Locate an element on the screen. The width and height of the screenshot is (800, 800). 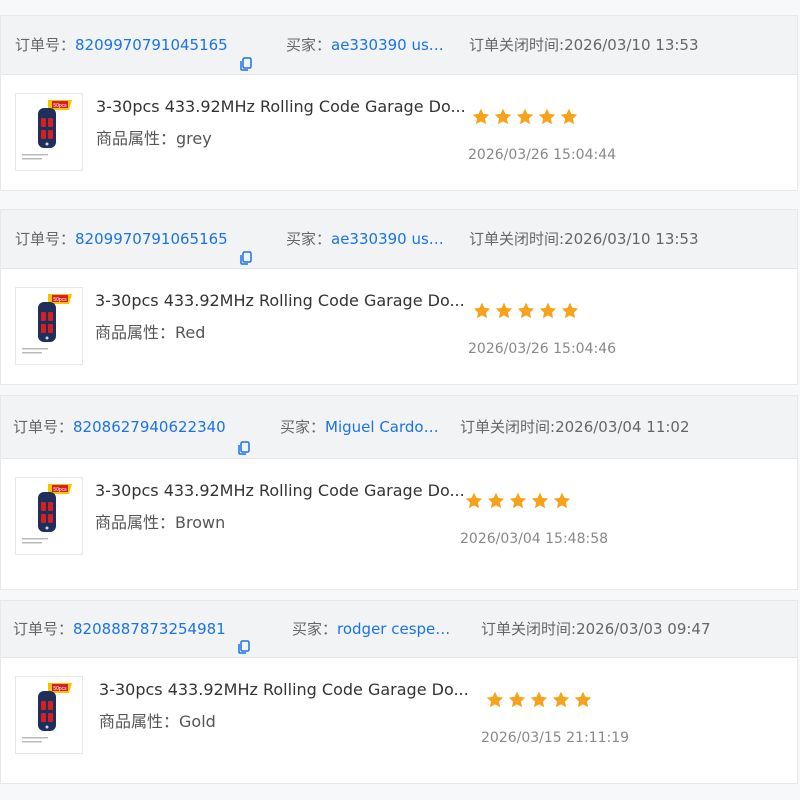
evaluation-time: 2026/03/15 21:11:19 is located at coordinates (555, 738).